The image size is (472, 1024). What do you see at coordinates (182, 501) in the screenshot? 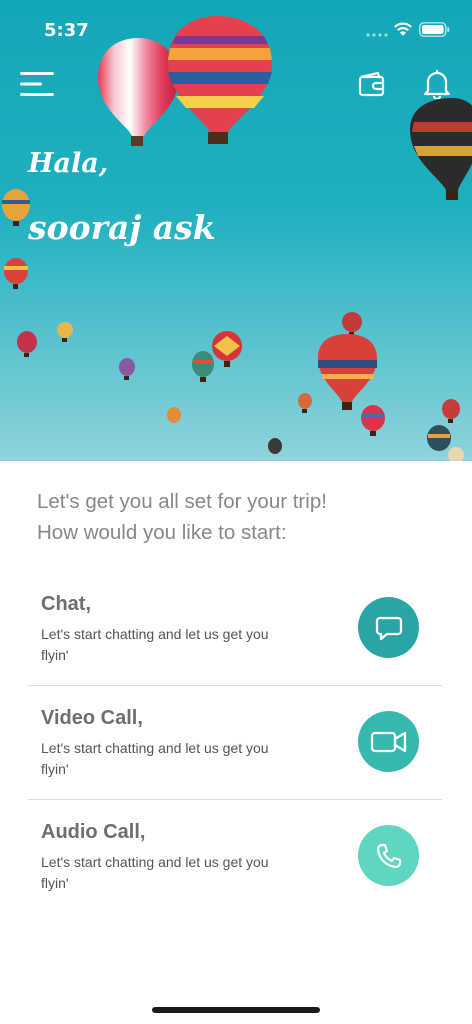
I see `intro-line-1: Let's get you all set for your trip!` at bounding box center [182, 501].